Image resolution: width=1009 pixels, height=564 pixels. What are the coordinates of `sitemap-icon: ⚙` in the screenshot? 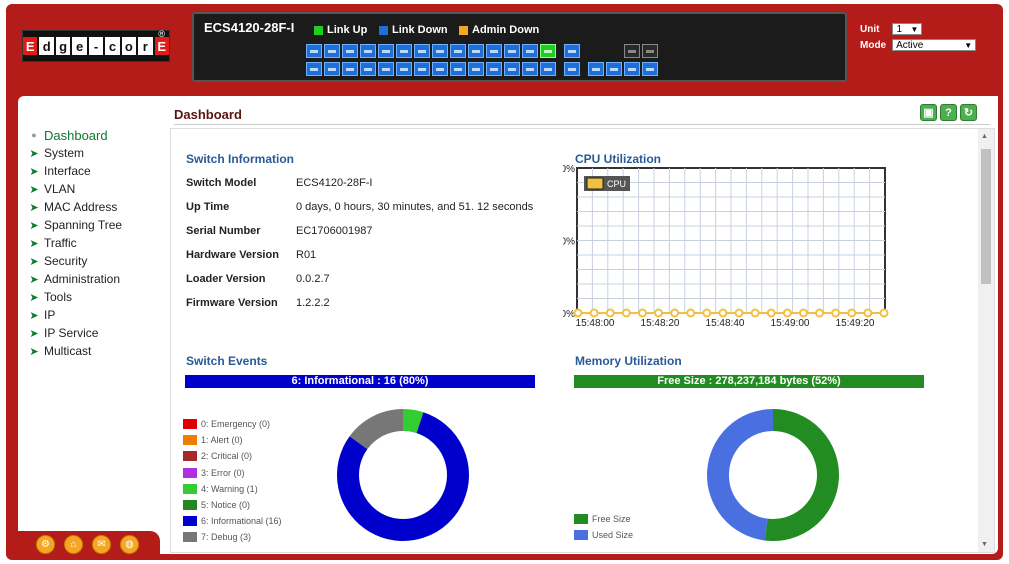 It's located at (45, 544).